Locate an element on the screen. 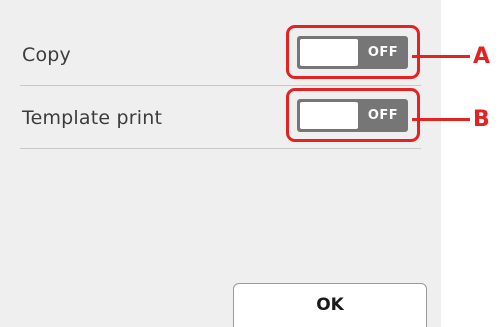 The image size is (503, 327). highlight-frame-a: OFF is located at coordinates (353, 52).